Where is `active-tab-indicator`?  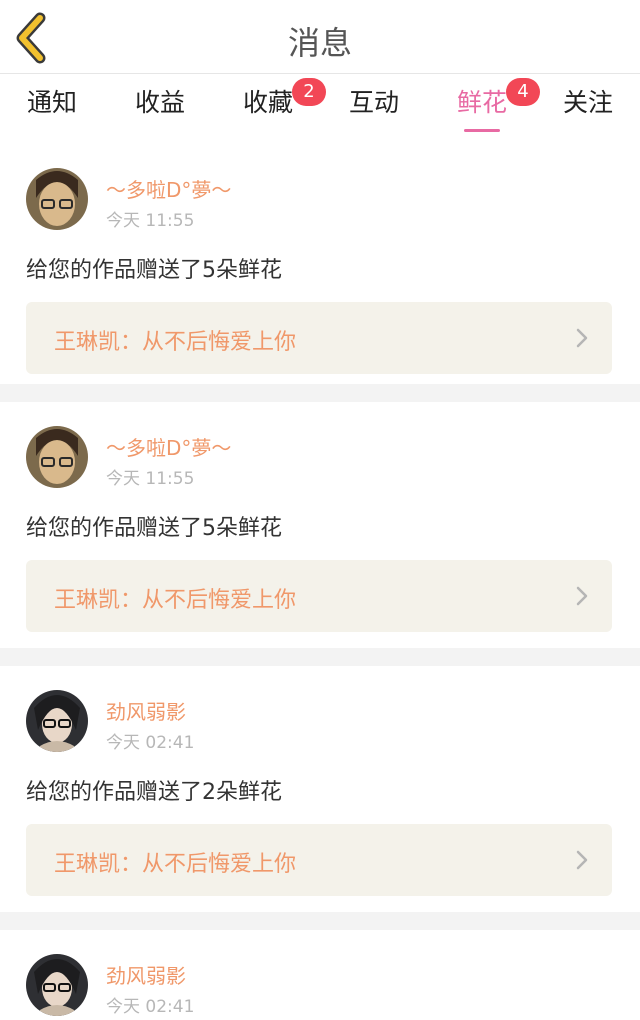
active-tab-indicator is located at coordinates (482, 130).